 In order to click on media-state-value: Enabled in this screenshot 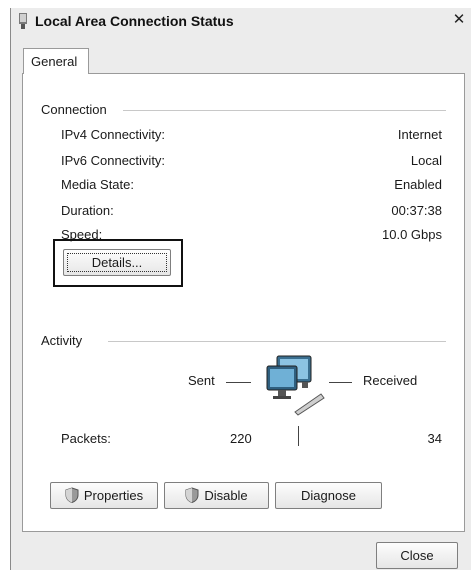, I will do `click(418, 184)`.